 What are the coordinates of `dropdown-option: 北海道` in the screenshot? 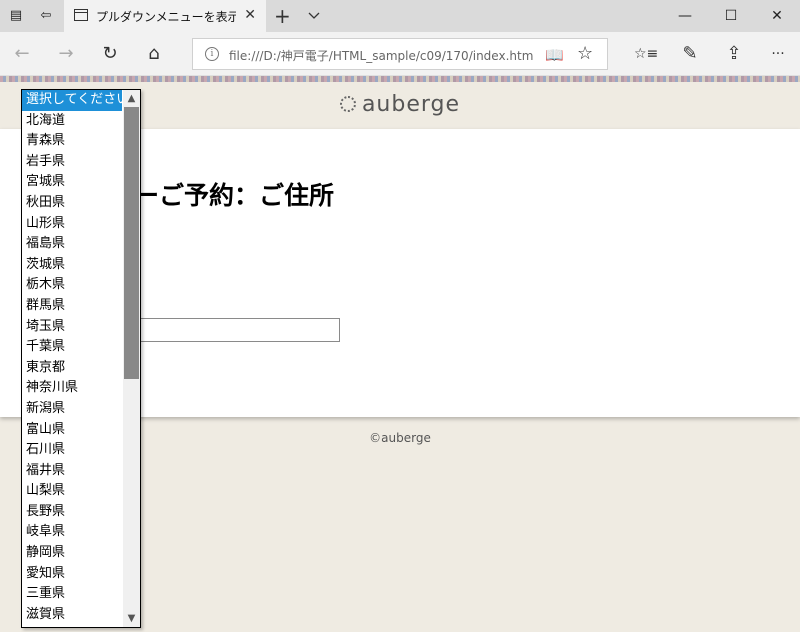 It's located at (72, 121).